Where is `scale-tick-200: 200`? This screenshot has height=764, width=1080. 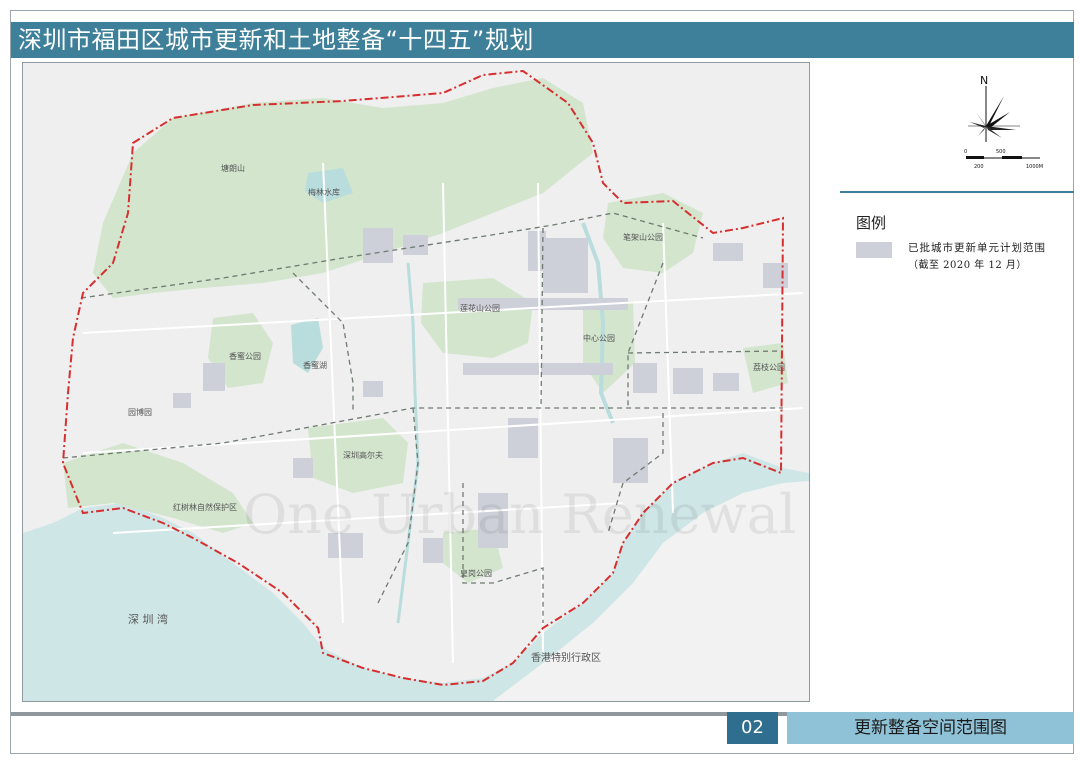 scale-tick-200: 200 is located at coordinates (979, 167).